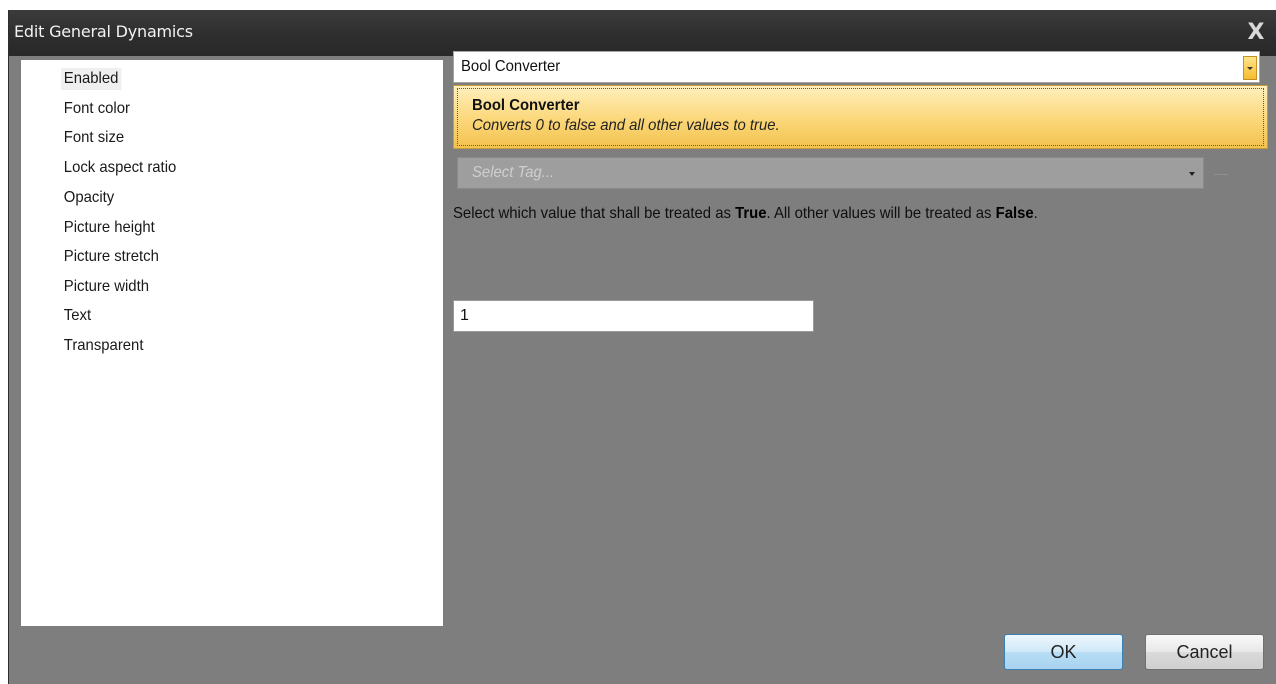  What do you see at coordinates (642, 33) in the screenshot?
I see `title-bar: Edit General Dynamics X` at bounding box center [642, 33].